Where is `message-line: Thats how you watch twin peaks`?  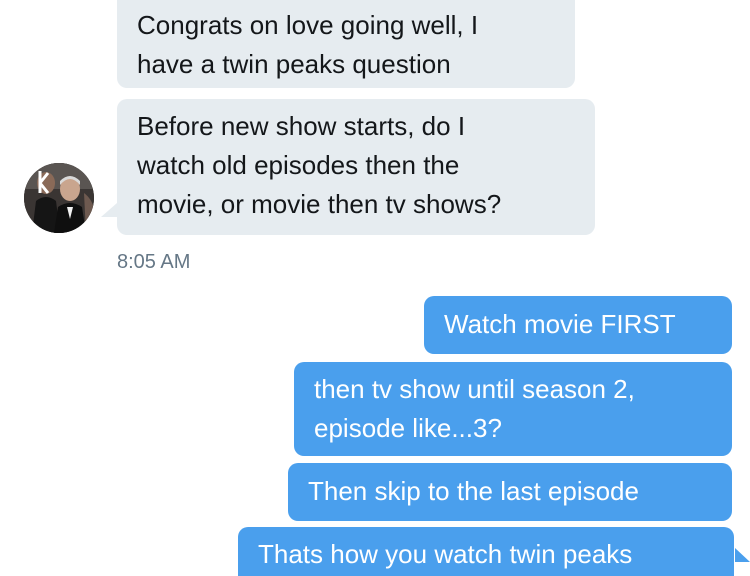 message-line: Thats how you watch twin peaks is located at coordinates (445, 554).